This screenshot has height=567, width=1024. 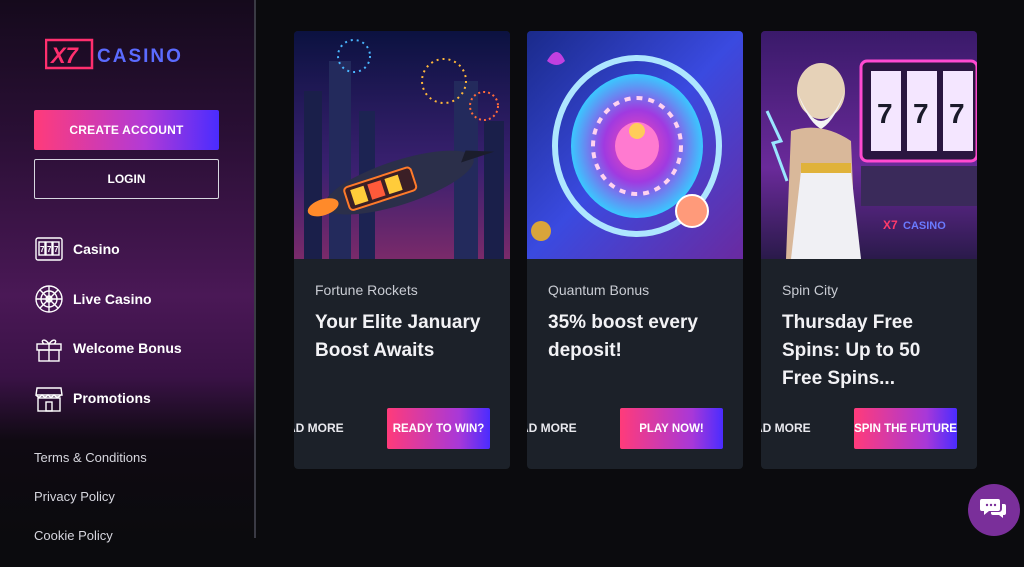 I want to click on chat-button, so click(x=994, y=510).